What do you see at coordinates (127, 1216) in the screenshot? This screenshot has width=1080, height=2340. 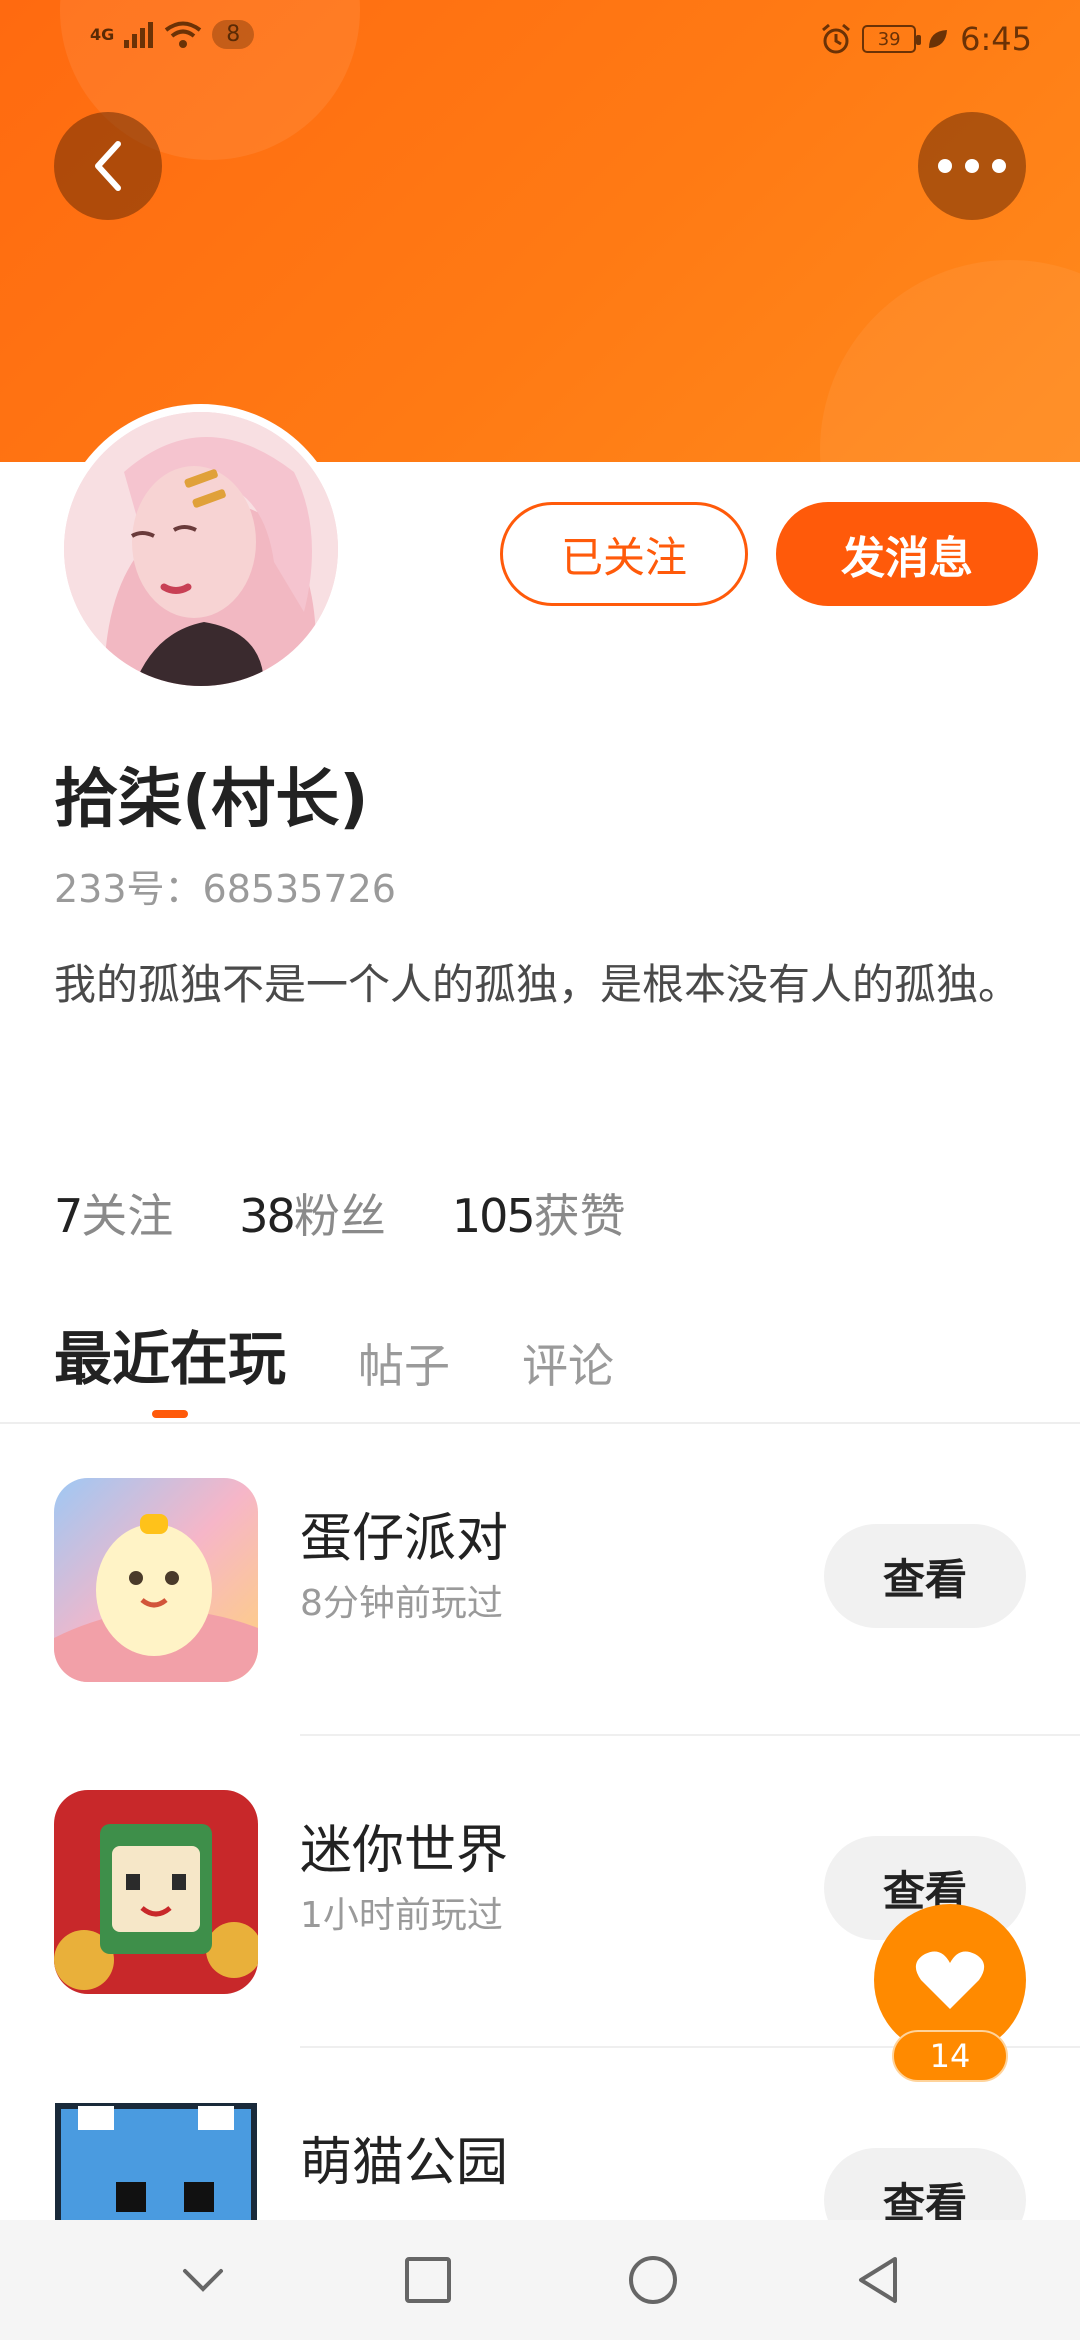 I see `stat-following-label: 关注` at bounding box center [127, 1216].